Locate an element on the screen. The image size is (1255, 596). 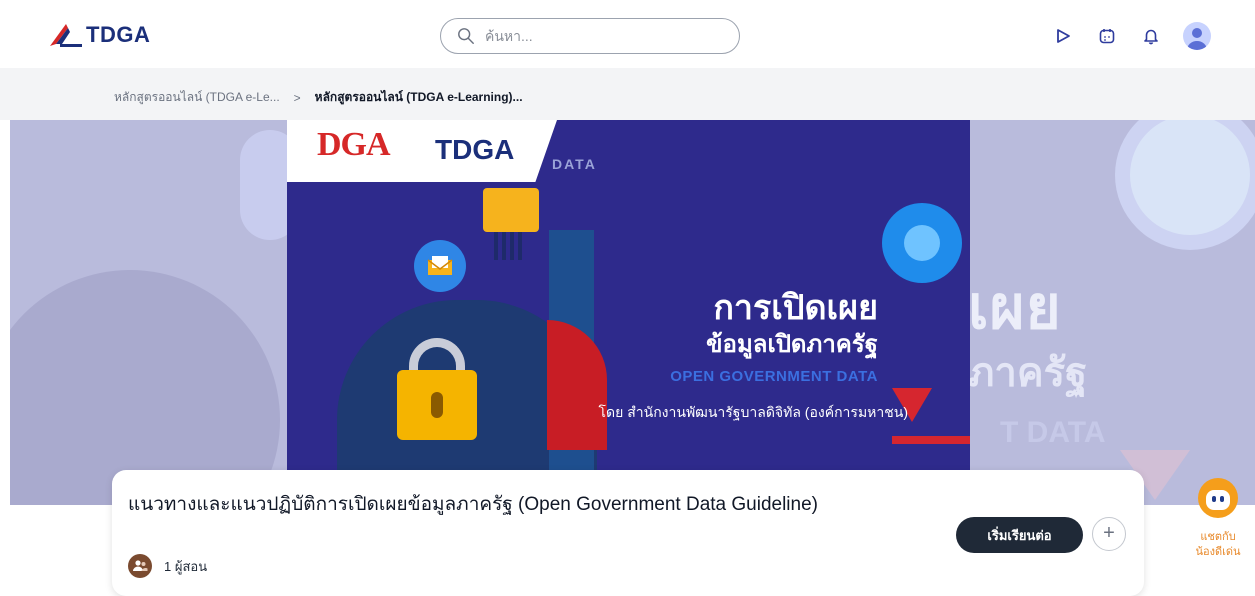
banner-title-line2: ข้อมูลเปิดภาครัฐ is located at coordinates (792, 344).